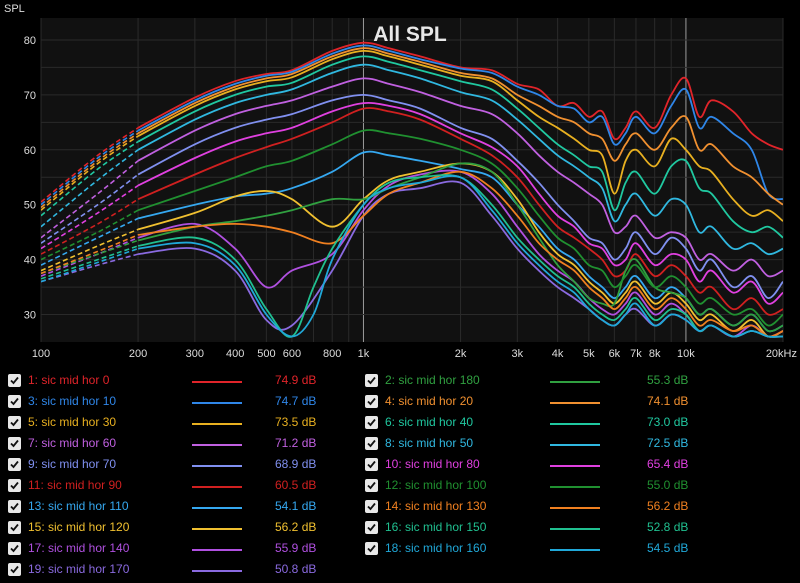 The width and height of the screenshot is (800, 583). I want to click on legend-item: 8: sic mid hor 50 72.5 dB, so click(565, 444).